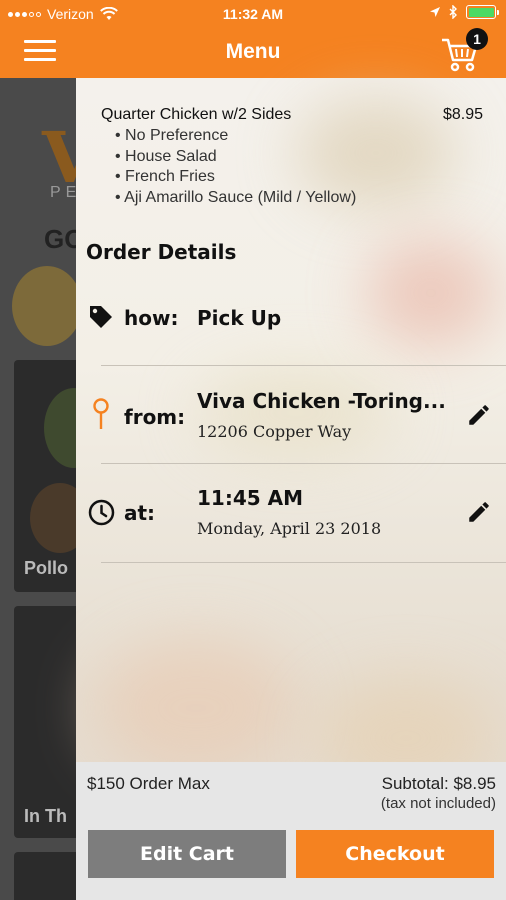 Image resolution: width=506 pixels, height=900 pixels. What do you see at coordinates (101, 413) in the screenshot?
I see `location-pin-icon` at bounding box center [101, 413].